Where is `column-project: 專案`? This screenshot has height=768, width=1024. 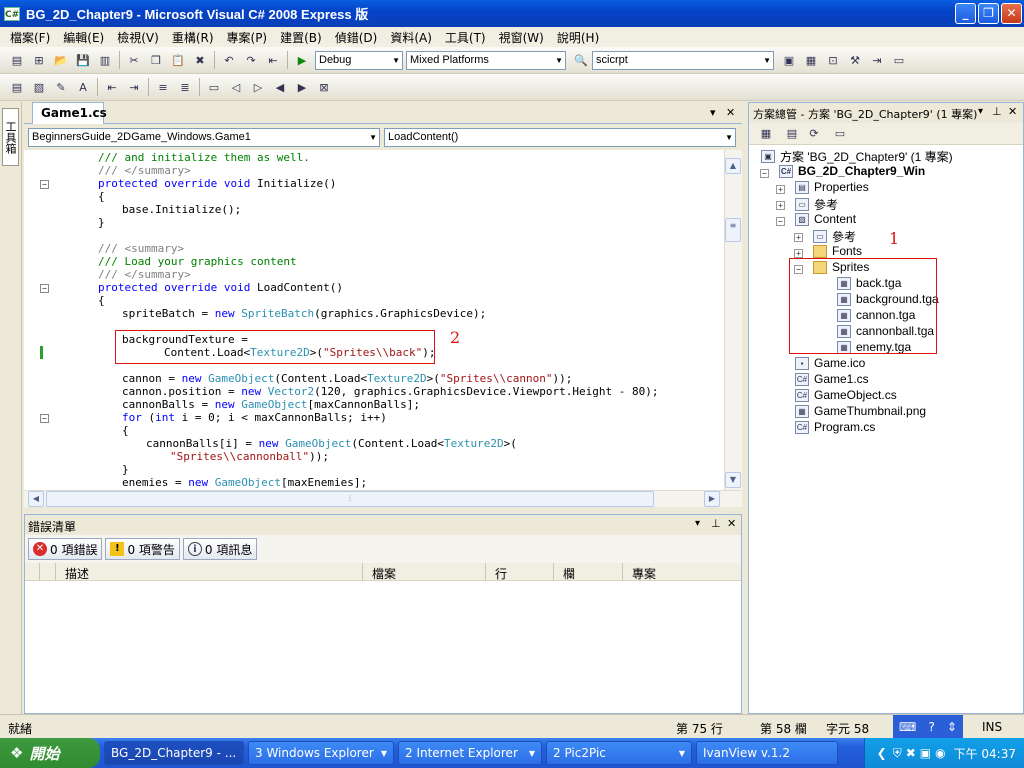 column-project: 專案 is located at coordinates (644, 573).